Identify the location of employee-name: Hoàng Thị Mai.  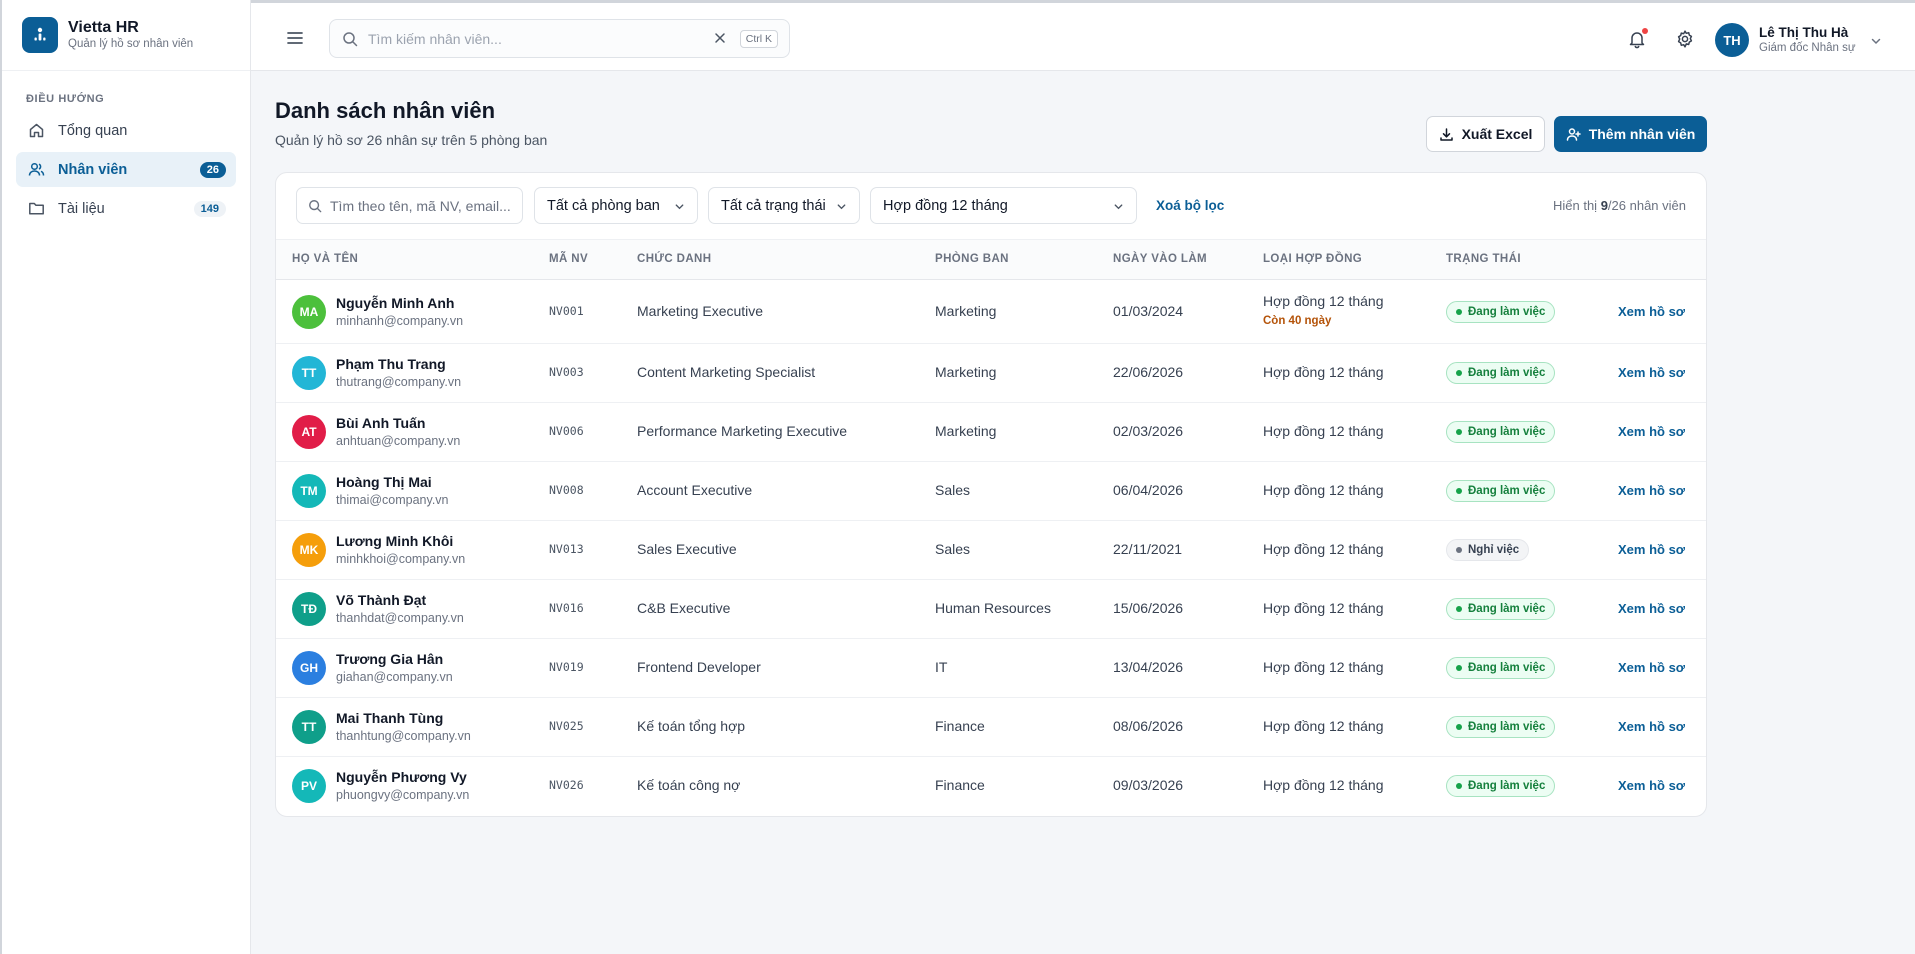
(384, 482).